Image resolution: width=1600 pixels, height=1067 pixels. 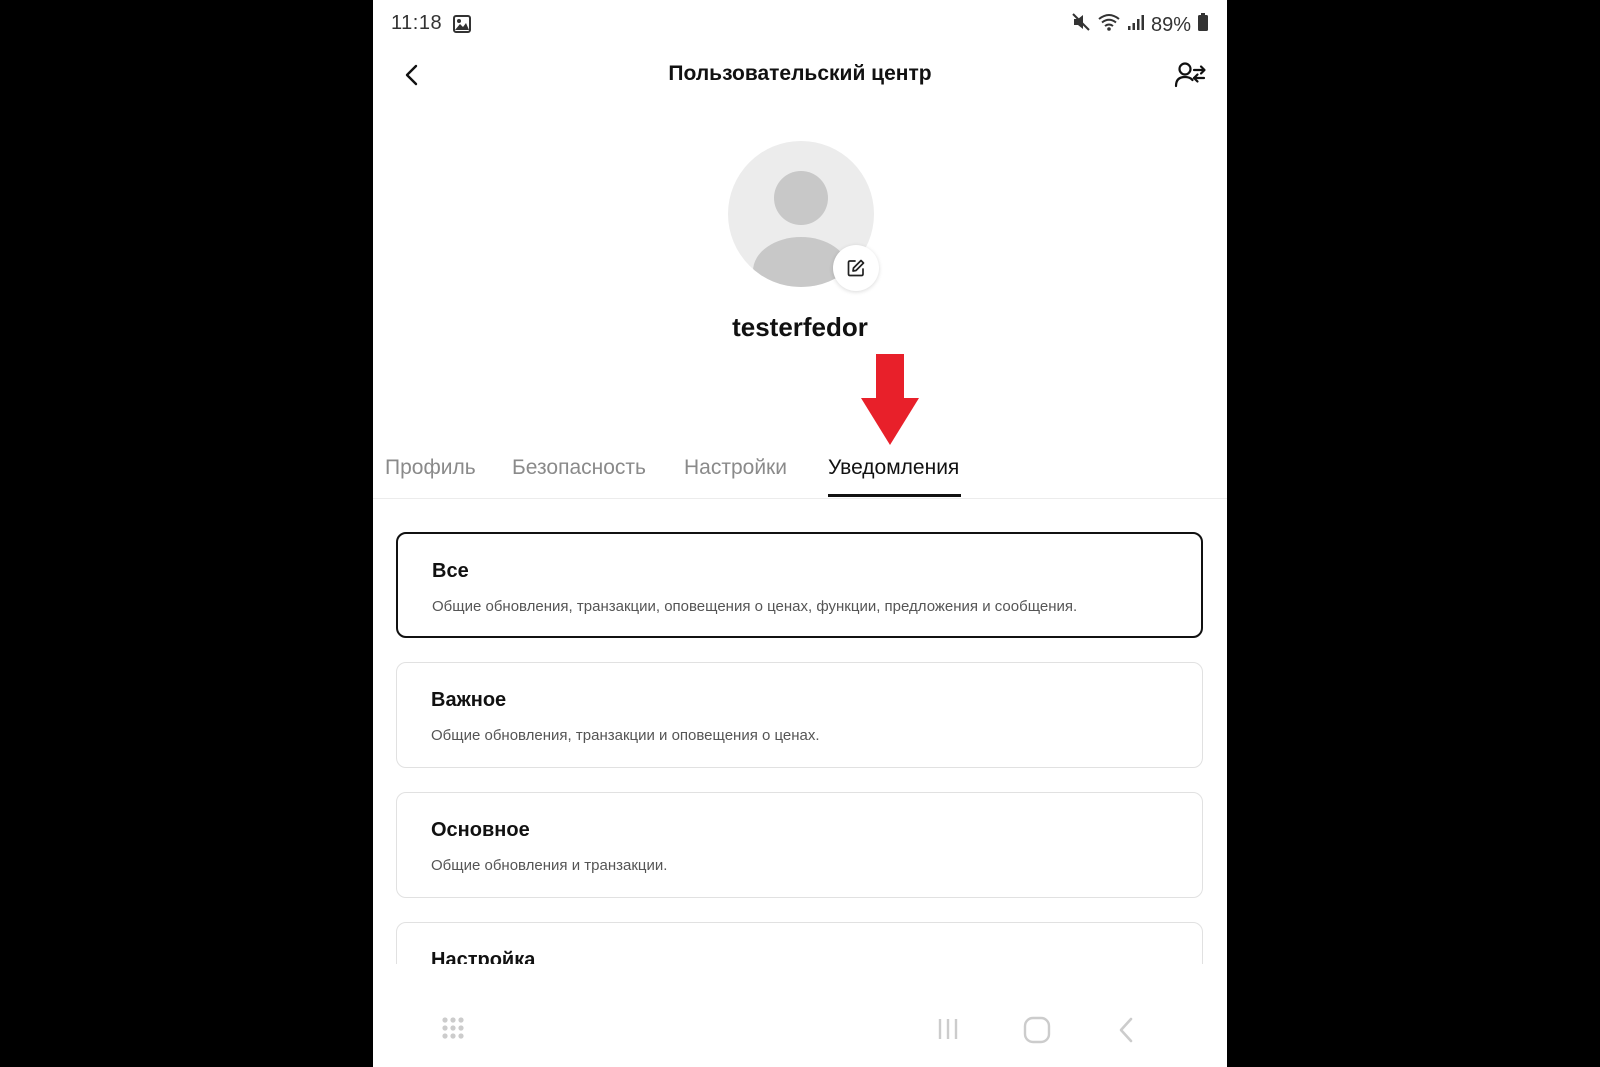 I want to click on battery-icon, so click(x=1203, y=25).